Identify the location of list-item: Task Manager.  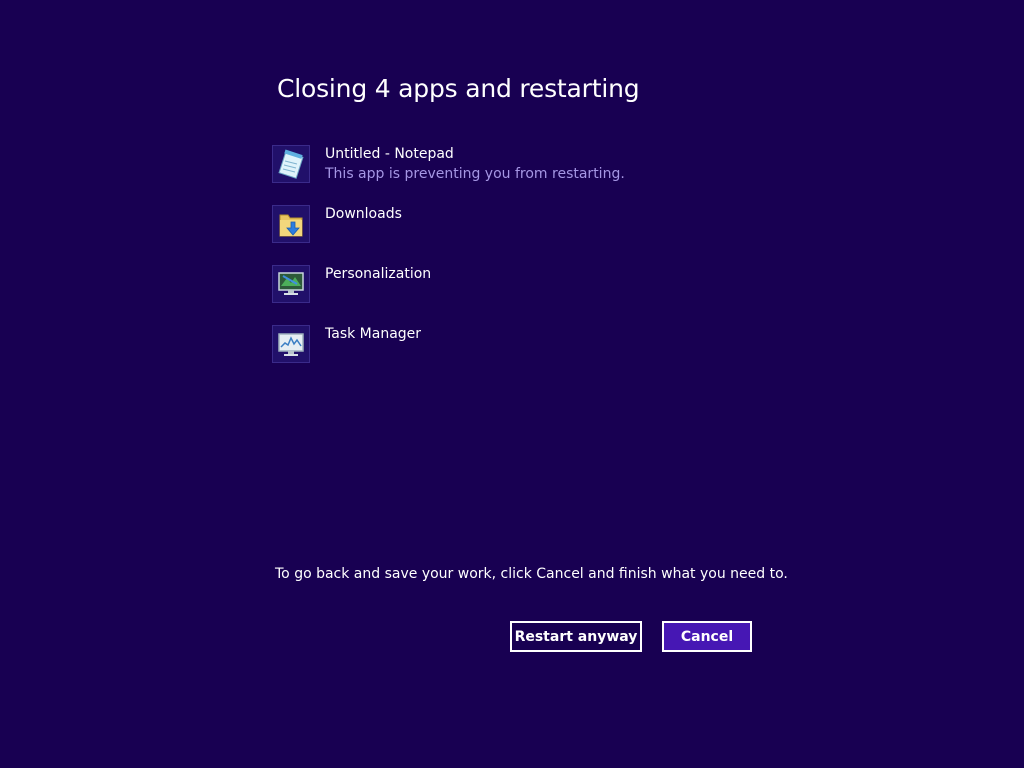
(512, 355).